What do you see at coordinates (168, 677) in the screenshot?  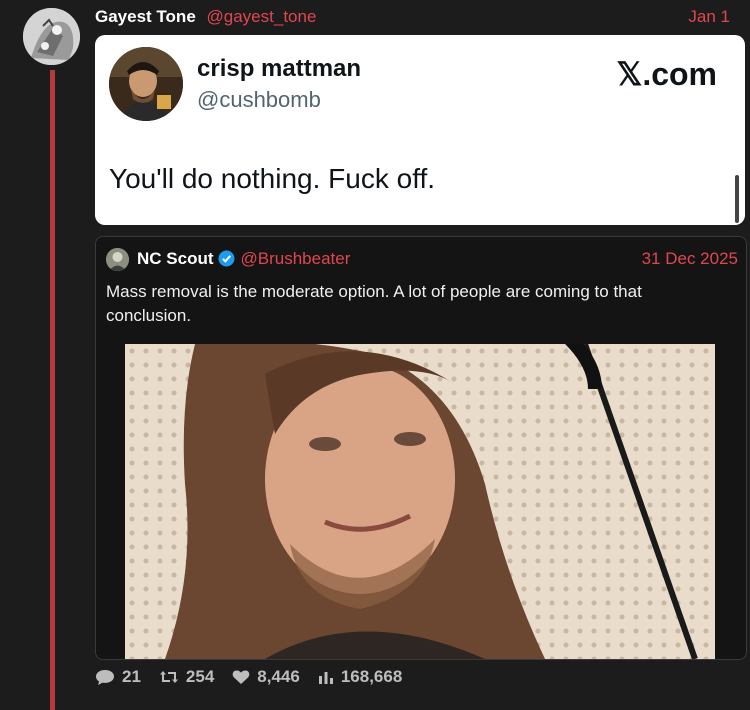 I see `repost-icon` at bounding box center [168, 677].